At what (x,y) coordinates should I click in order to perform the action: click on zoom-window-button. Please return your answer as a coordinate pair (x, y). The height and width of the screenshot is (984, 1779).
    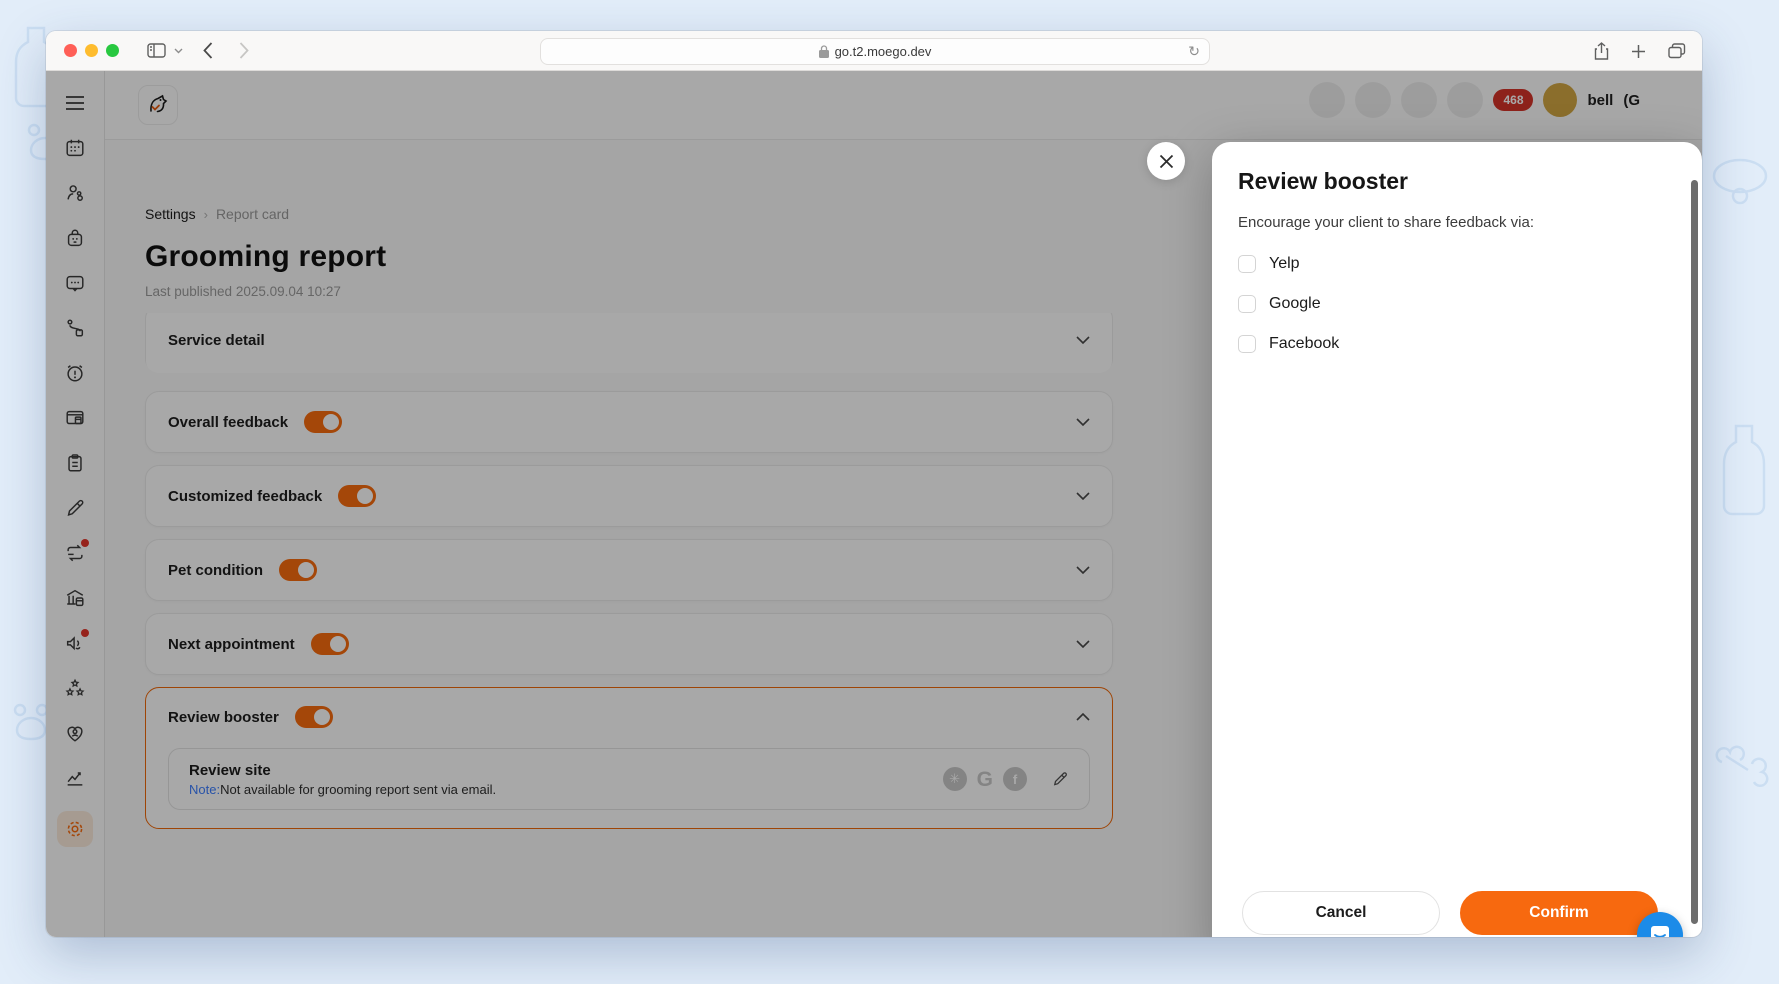
    Looking at the image, I should click on (112, 50).